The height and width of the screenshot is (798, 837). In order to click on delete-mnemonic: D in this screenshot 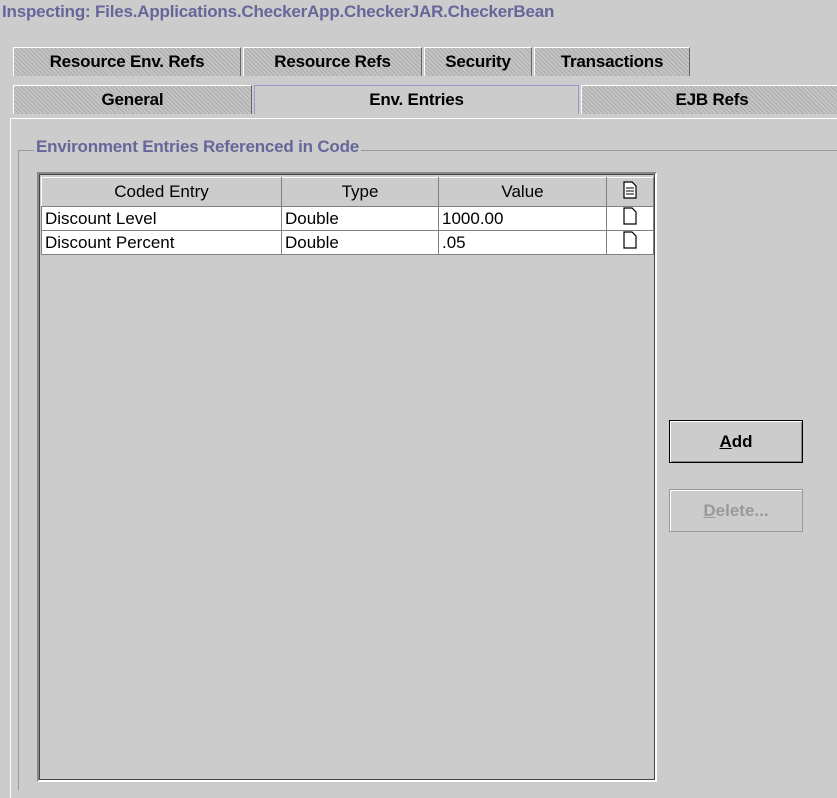, I will do `click(709, 510)`.